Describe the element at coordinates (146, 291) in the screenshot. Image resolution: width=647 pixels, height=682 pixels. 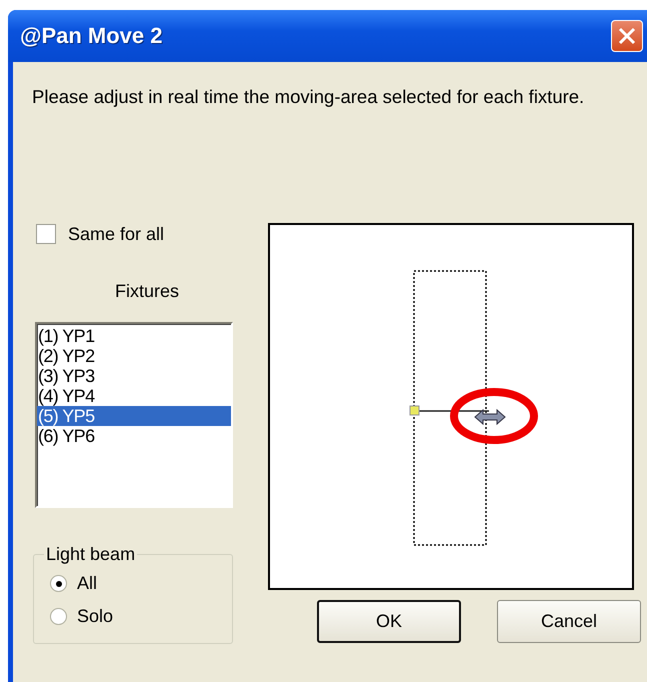
I see `fixtures-label: Fixtures` at that location.